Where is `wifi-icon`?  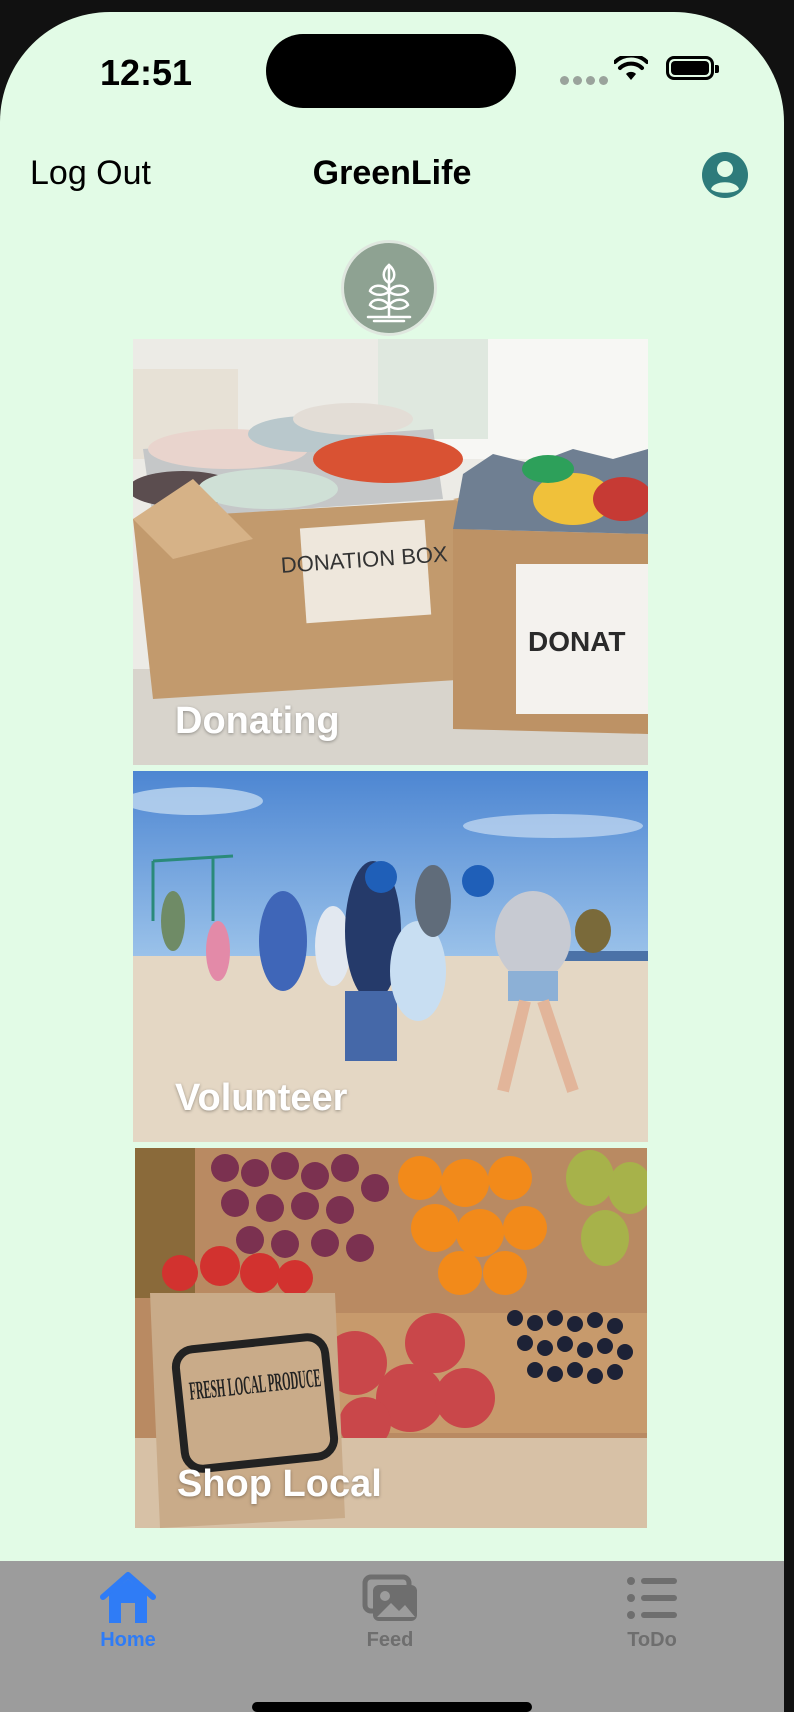 wifi-icon is located at coordinates (631, 68).